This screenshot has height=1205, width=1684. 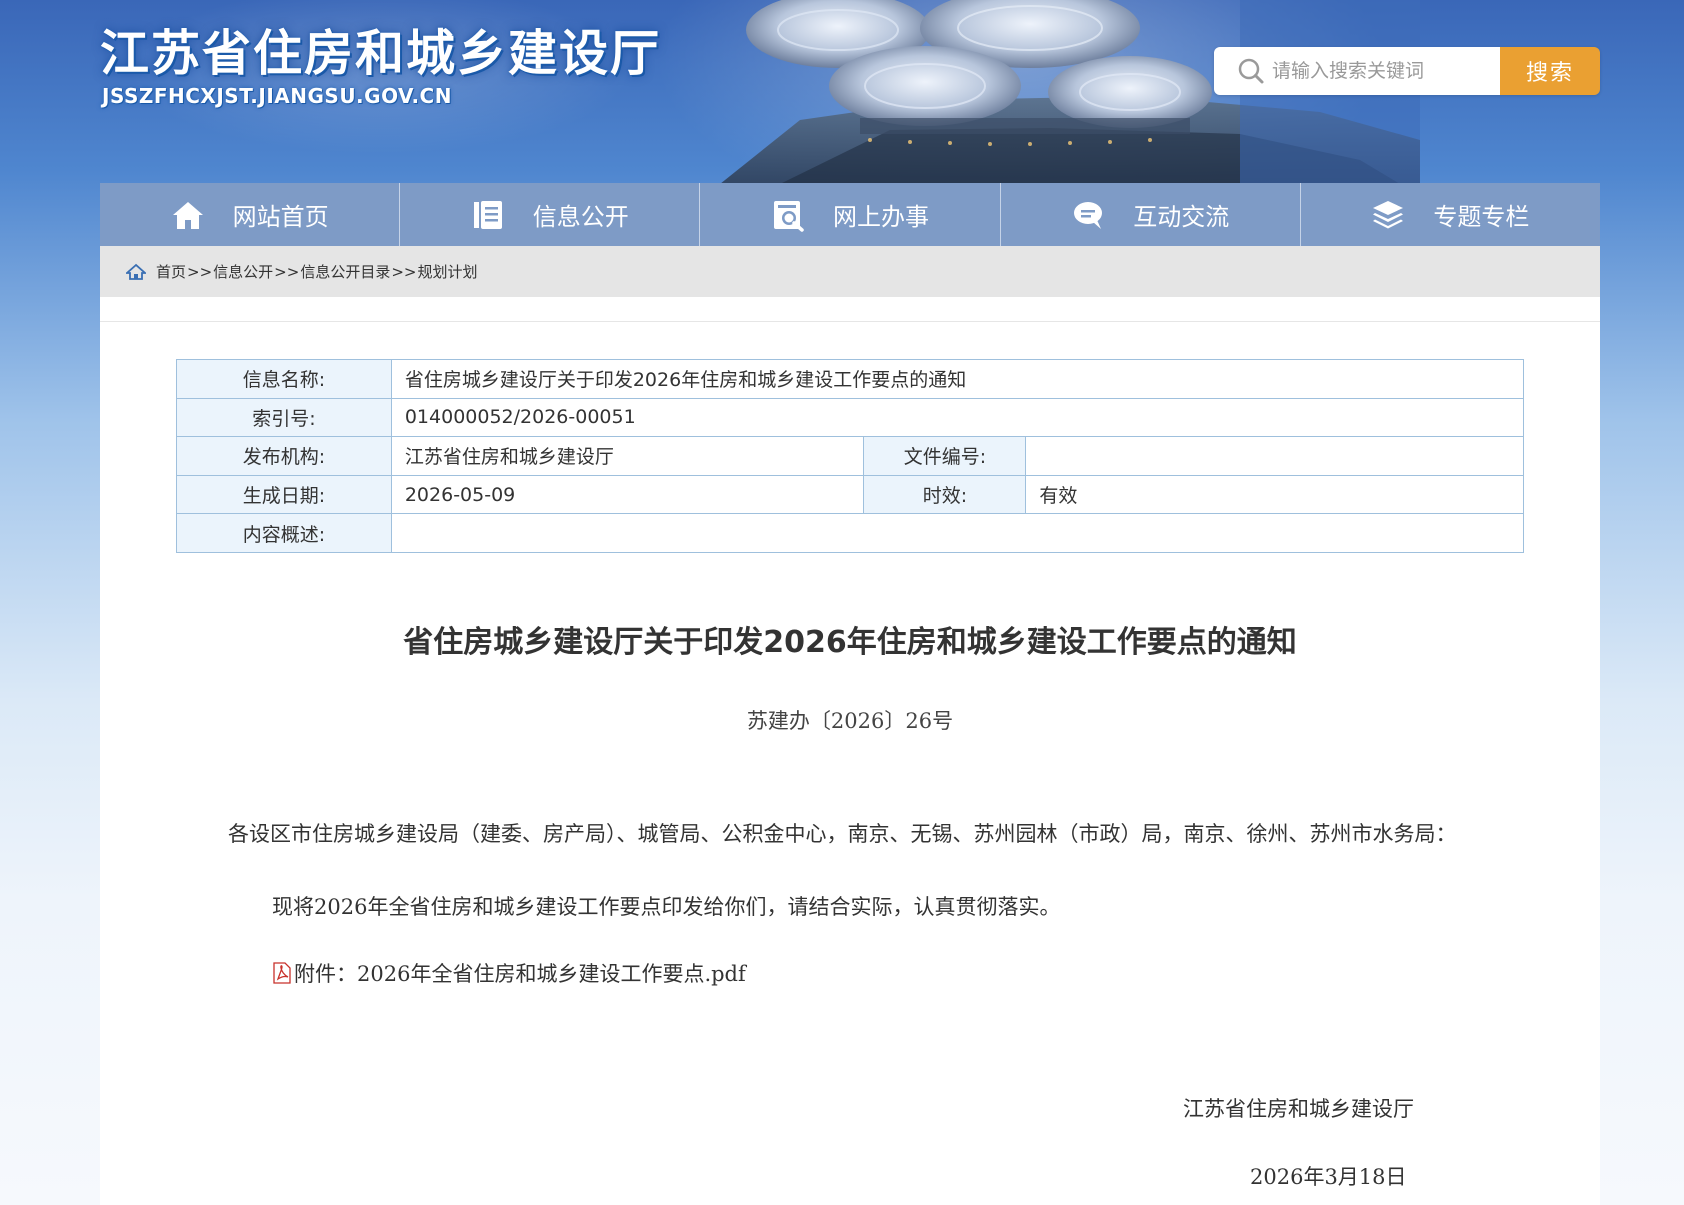 I want to click on nav-item-label: 互动交流, so click(x=1181, y=217).